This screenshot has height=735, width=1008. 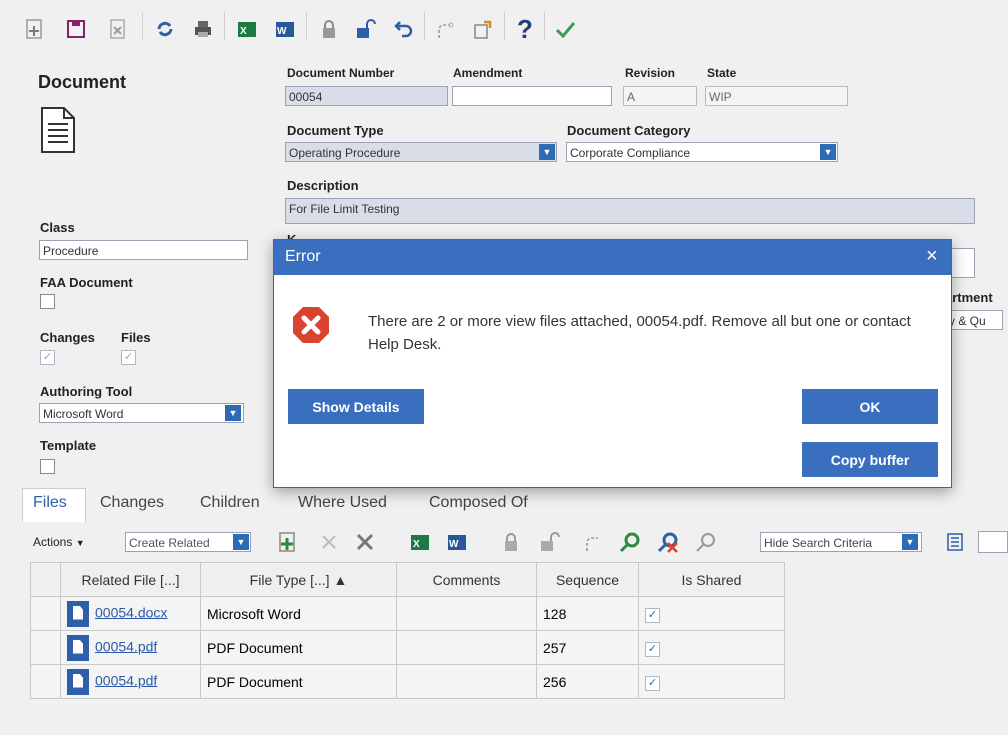 What do you see at coordinates (341, 73) in the screenshot?
I see `doc-number-label: Document Number` at bounding box center [341, 73].